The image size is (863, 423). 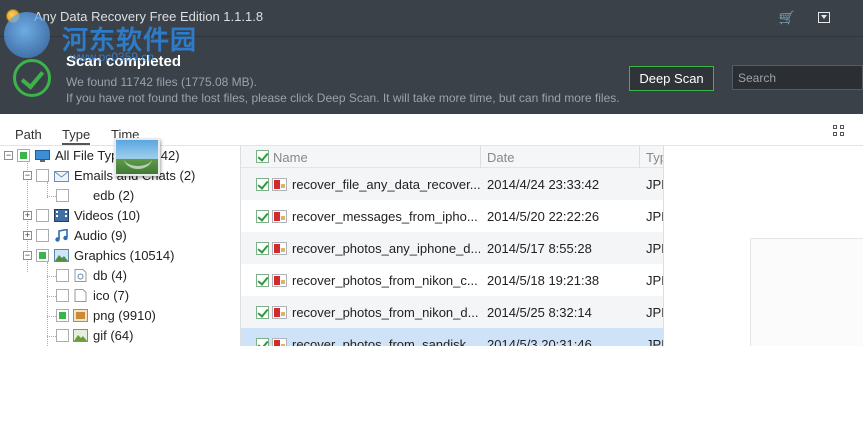 What do you see at coordinates (124, 315) in the screenshot?
I see `tree-item-label: png (9910)` at bounding box center [124, 315].